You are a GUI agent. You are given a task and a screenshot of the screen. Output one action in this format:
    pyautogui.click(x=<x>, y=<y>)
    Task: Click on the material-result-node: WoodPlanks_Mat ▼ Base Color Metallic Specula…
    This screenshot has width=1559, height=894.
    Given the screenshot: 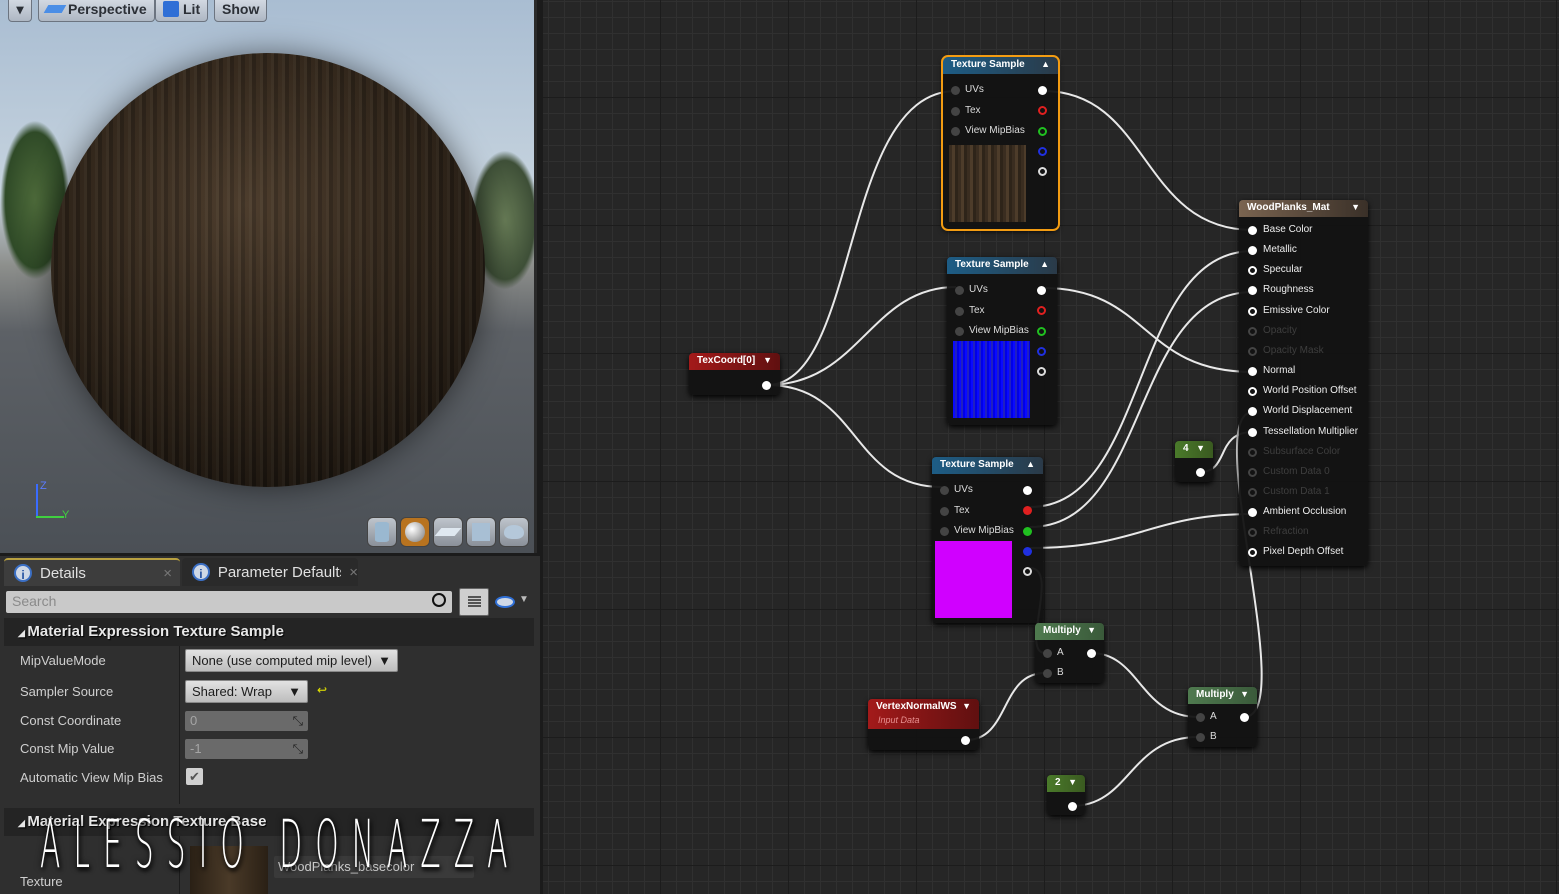 What is the action you would take?
    pyautogui.click(x=1303, y=383)
    